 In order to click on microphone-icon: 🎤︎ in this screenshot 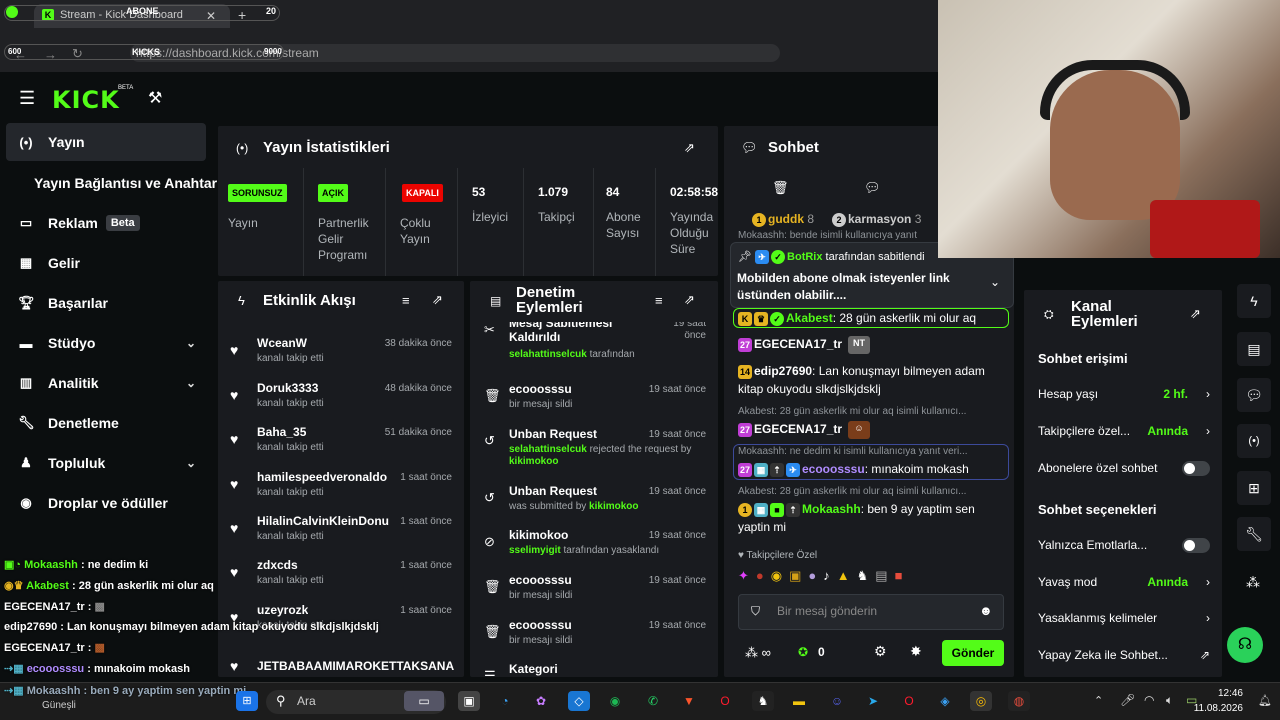, I will do `click(1127, 700)`.